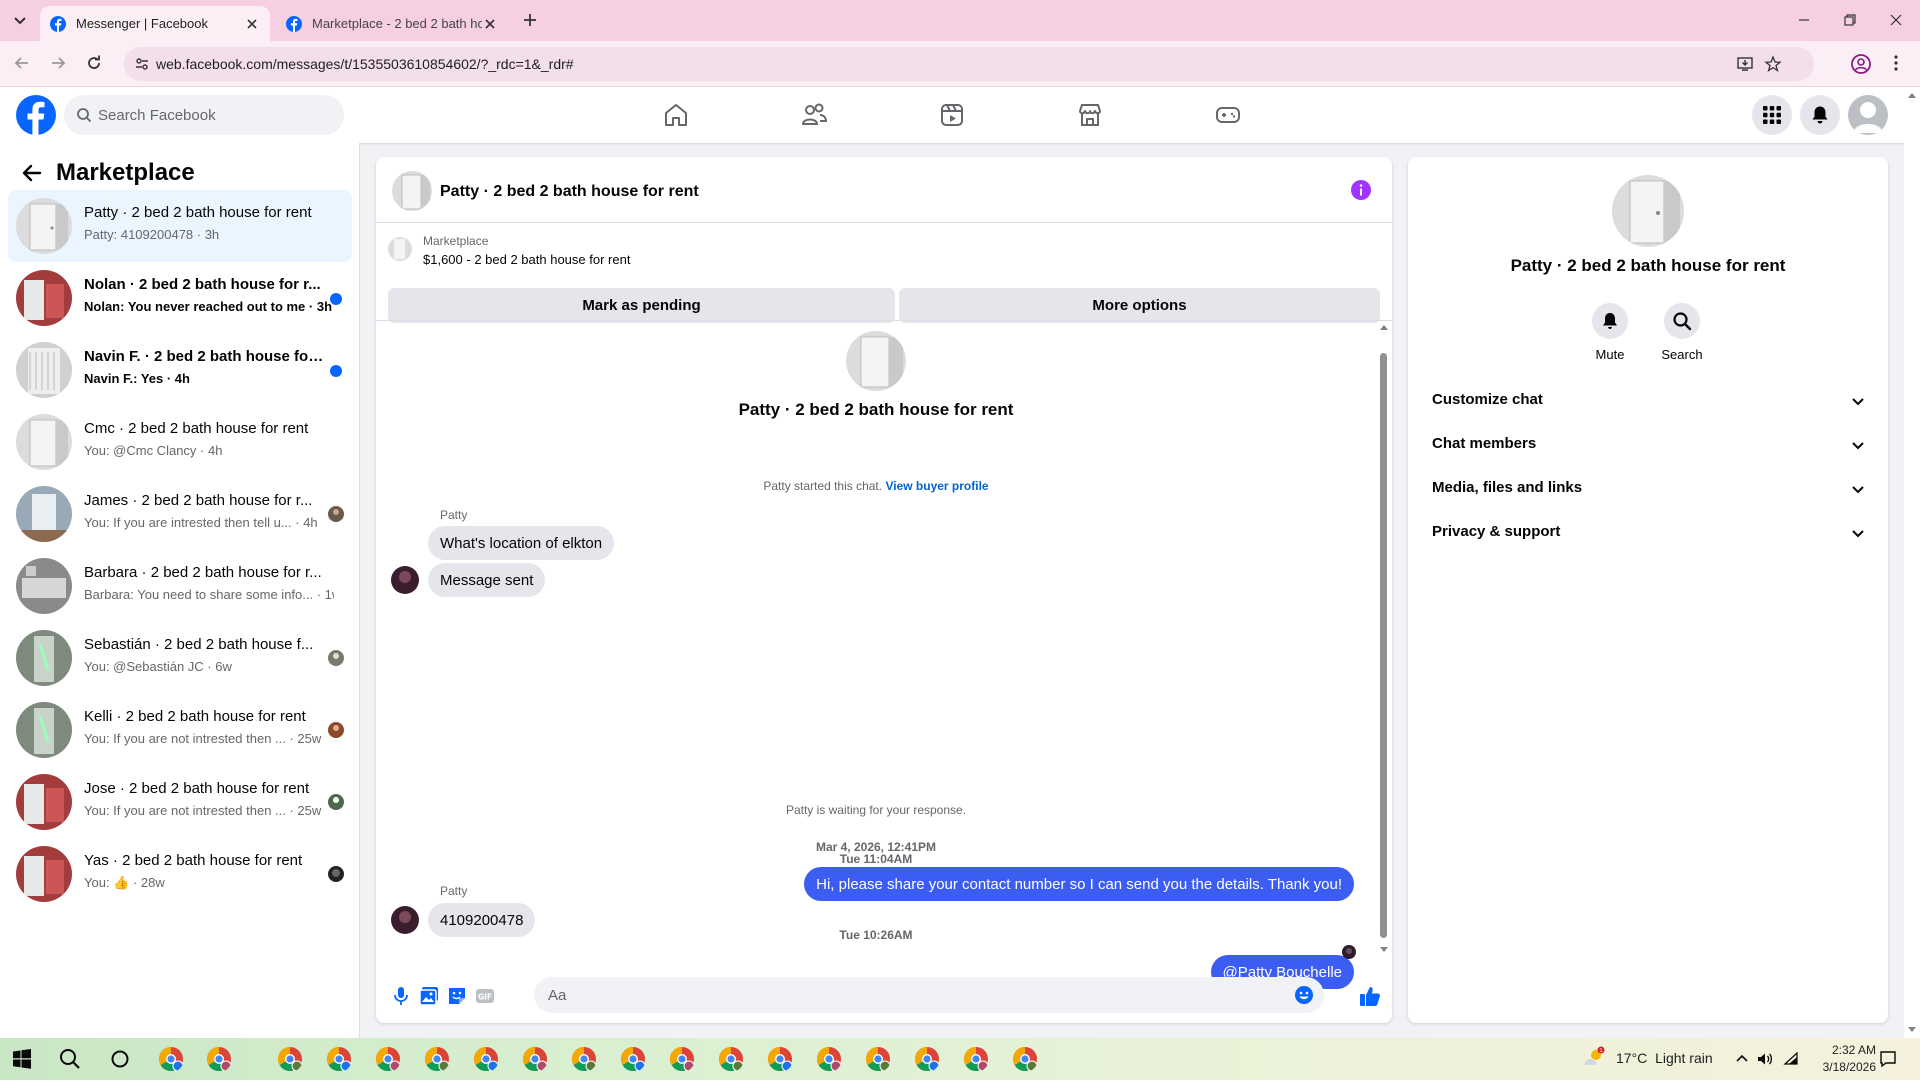  I want to click on reload-icon, so click(94, 63).